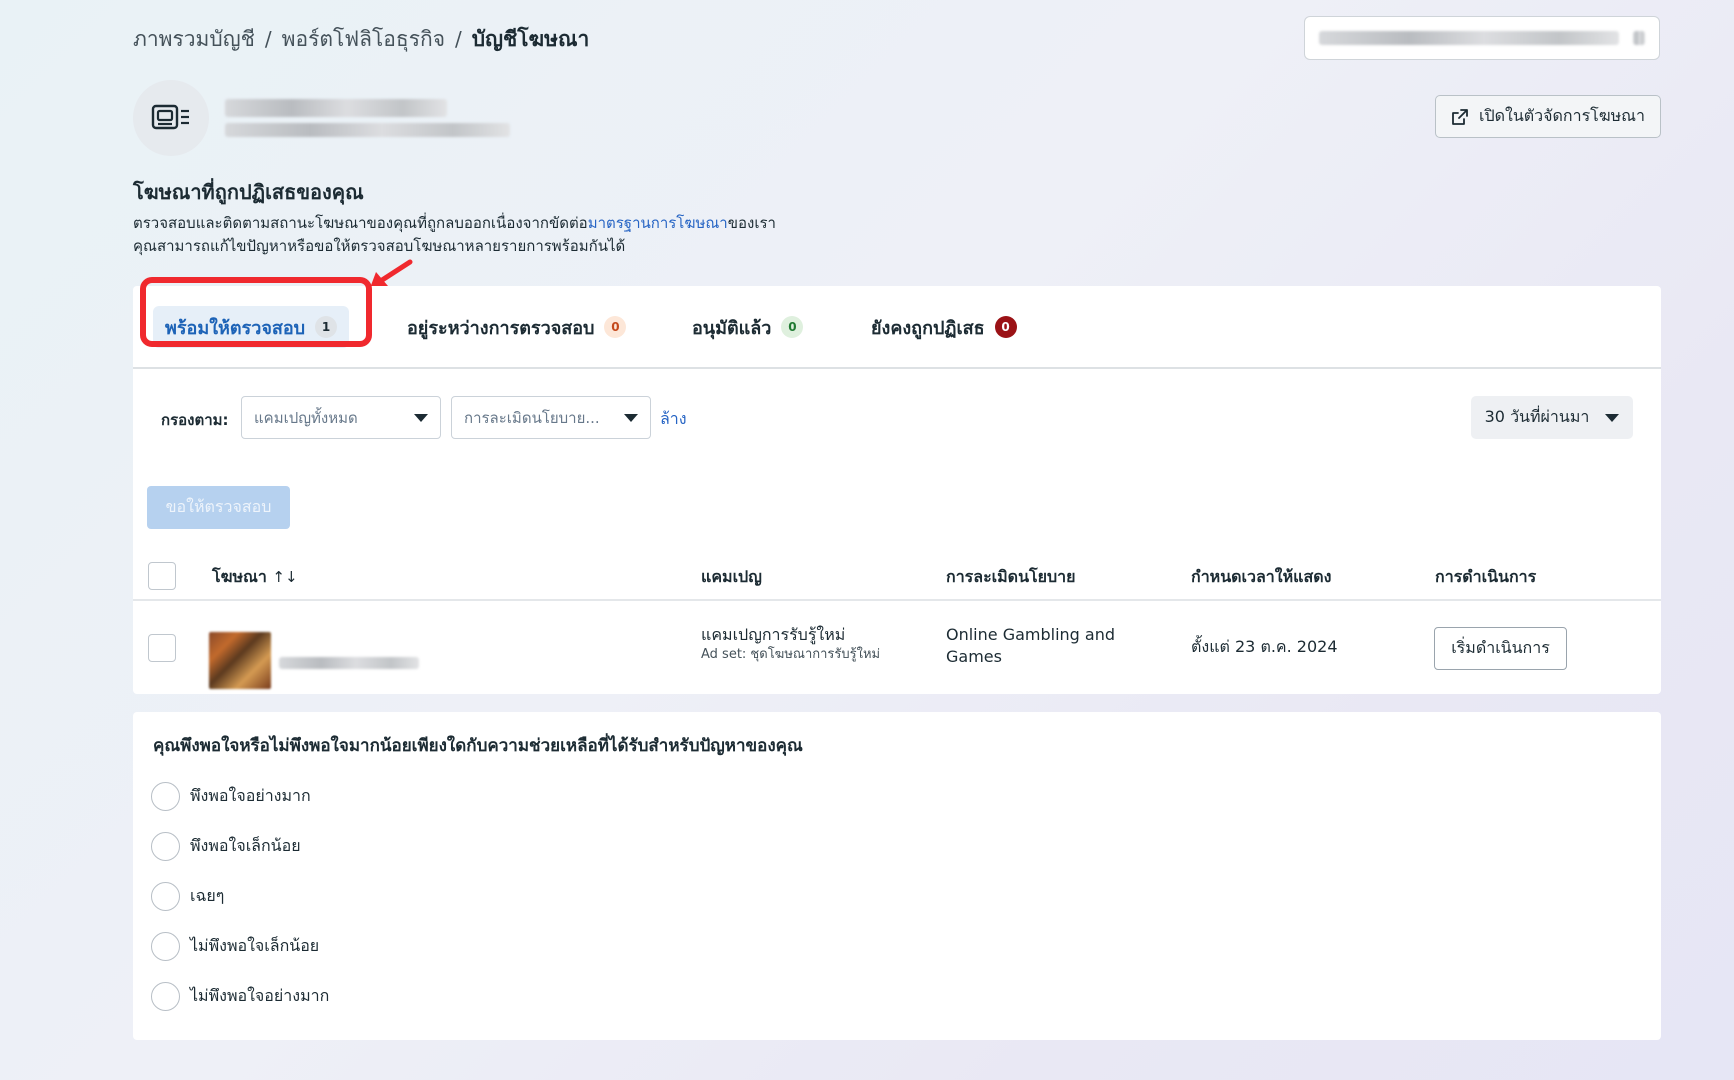 The width and height of the screenshot is (1734, 1080). What do you see at coordinates (363, 39) in the screenshot?
I see `breadcrumb-business-portfolio: พอร์ตโฟลิโอธุรกิจ` at bounding box center [363, 39].